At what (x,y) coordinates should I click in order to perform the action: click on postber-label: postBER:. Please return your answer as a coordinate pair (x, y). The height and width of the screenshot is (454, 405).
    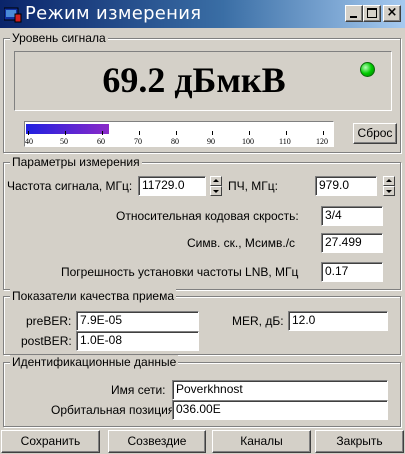
    Looking at the image, I should click on (46, 341).